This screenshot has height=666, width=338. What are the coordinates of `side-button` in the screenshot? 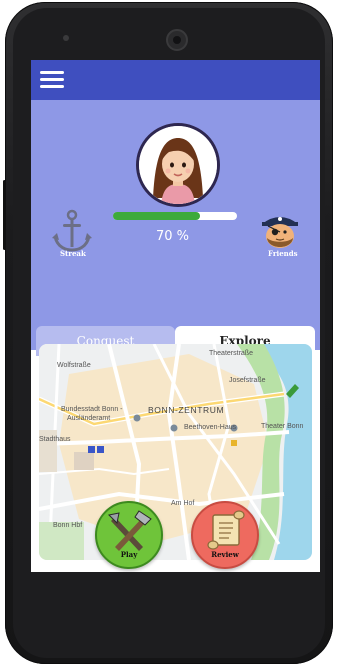 It's located at (4, 215).